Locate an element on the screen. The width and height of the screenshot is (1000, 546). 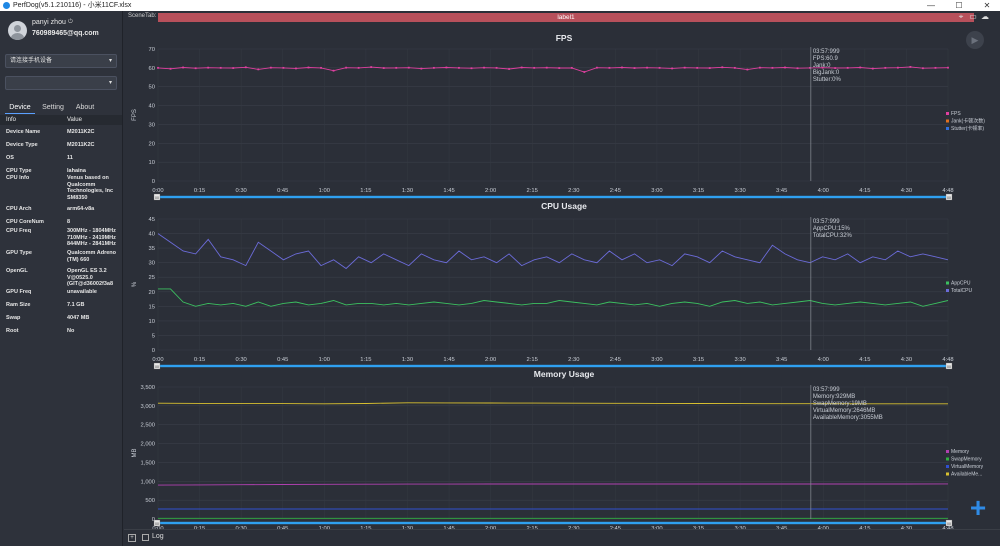
info-key: GPU Type is located at coordinates (19, 253).